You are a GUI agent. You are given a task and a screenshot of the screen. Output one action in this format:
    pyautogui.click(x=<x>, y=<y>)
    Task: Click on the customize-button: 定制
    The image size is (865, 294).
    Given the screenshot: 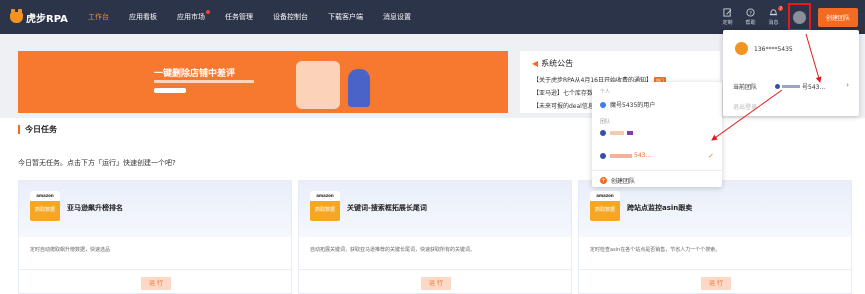 What is the action you would take?
    pyautogui.click(x=727, y=17)
    